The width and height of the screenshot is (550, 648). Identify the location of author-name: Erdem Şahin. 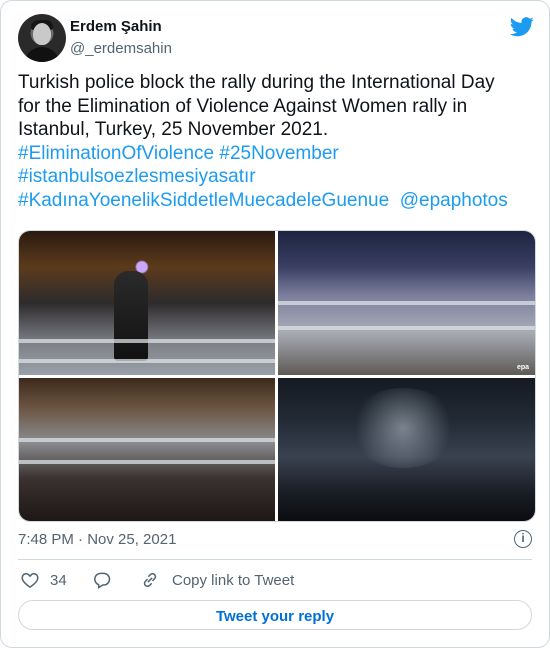
(116, 26).